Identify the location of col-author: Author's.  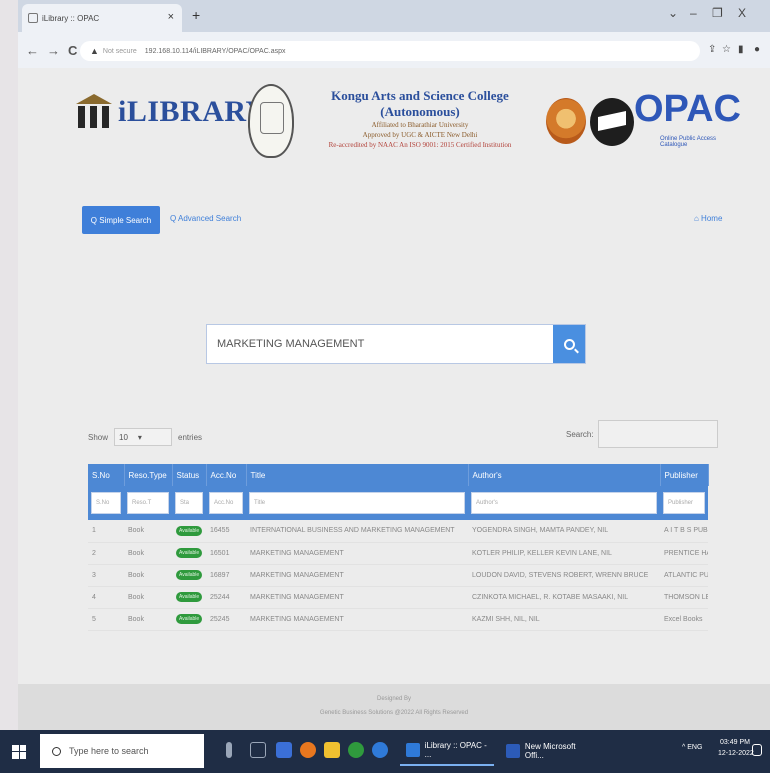
(564, 475).